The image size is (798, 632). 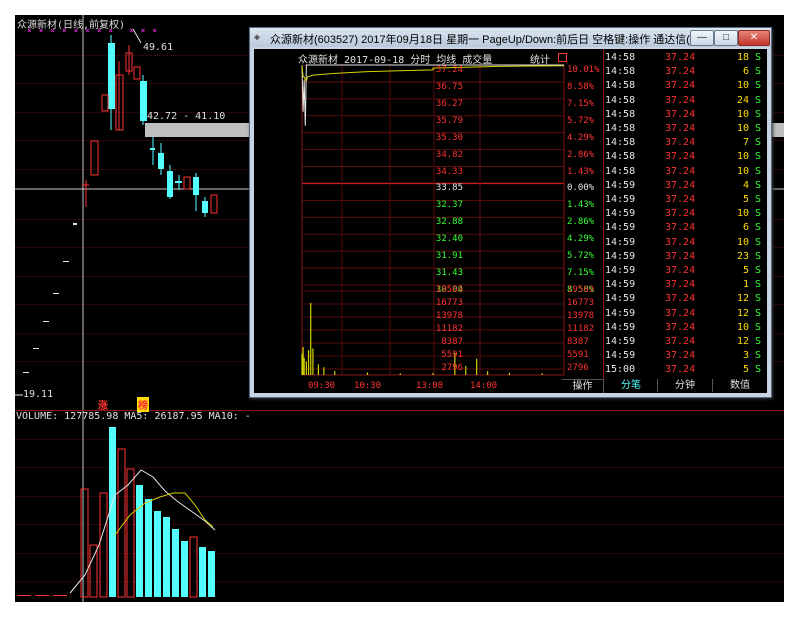 I want to click on tick-table-row: 14:58 37.24 24 S, so click(x=685, y=101).